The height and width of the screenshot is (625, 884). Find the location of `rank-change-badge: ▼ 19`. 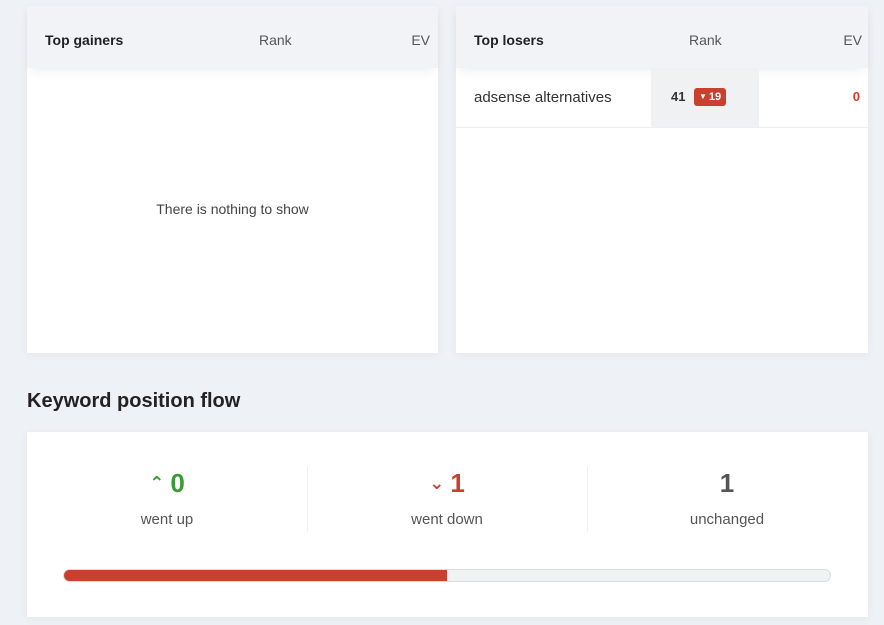

rank-change-badge: ▼ 19 is located at coordinates (710, 97).